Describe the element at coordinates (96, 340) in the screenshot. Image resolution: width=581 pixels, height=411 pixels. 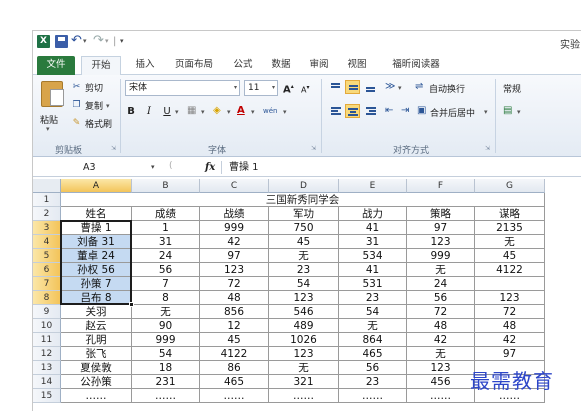
I see `table-cell: 孔明` at that location.